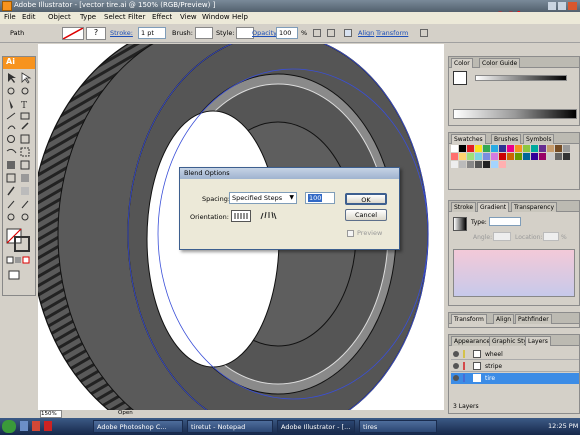 The height and width of the screenshot is (435, 580). I want to click on tab-pathfinder: Pathfinder, so click(533, 319).